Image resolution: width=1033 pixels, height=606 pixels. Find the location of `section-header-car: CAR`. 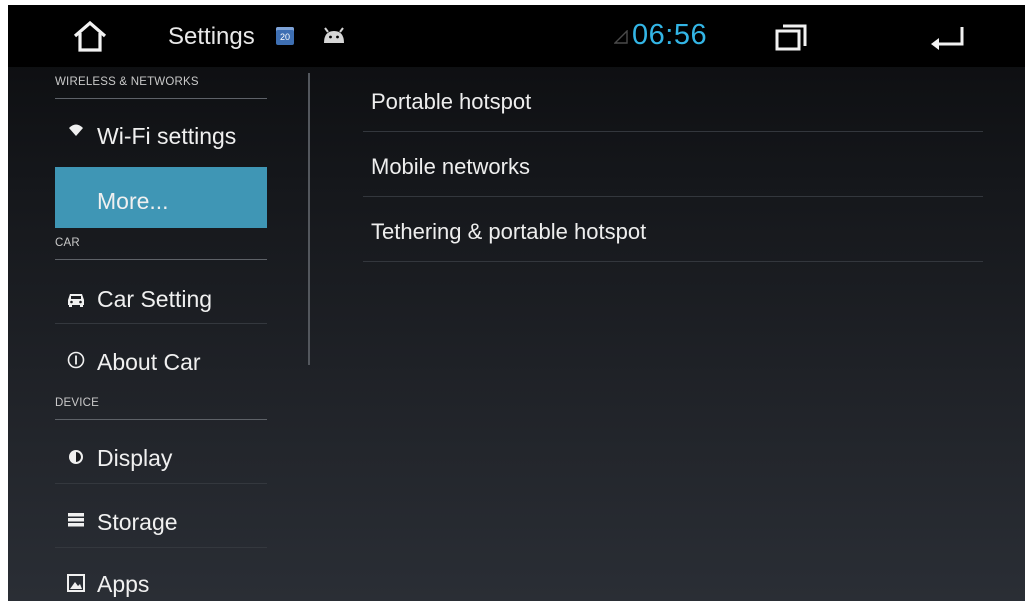

section-header-car: CAR is located at coordinates (161, 248).